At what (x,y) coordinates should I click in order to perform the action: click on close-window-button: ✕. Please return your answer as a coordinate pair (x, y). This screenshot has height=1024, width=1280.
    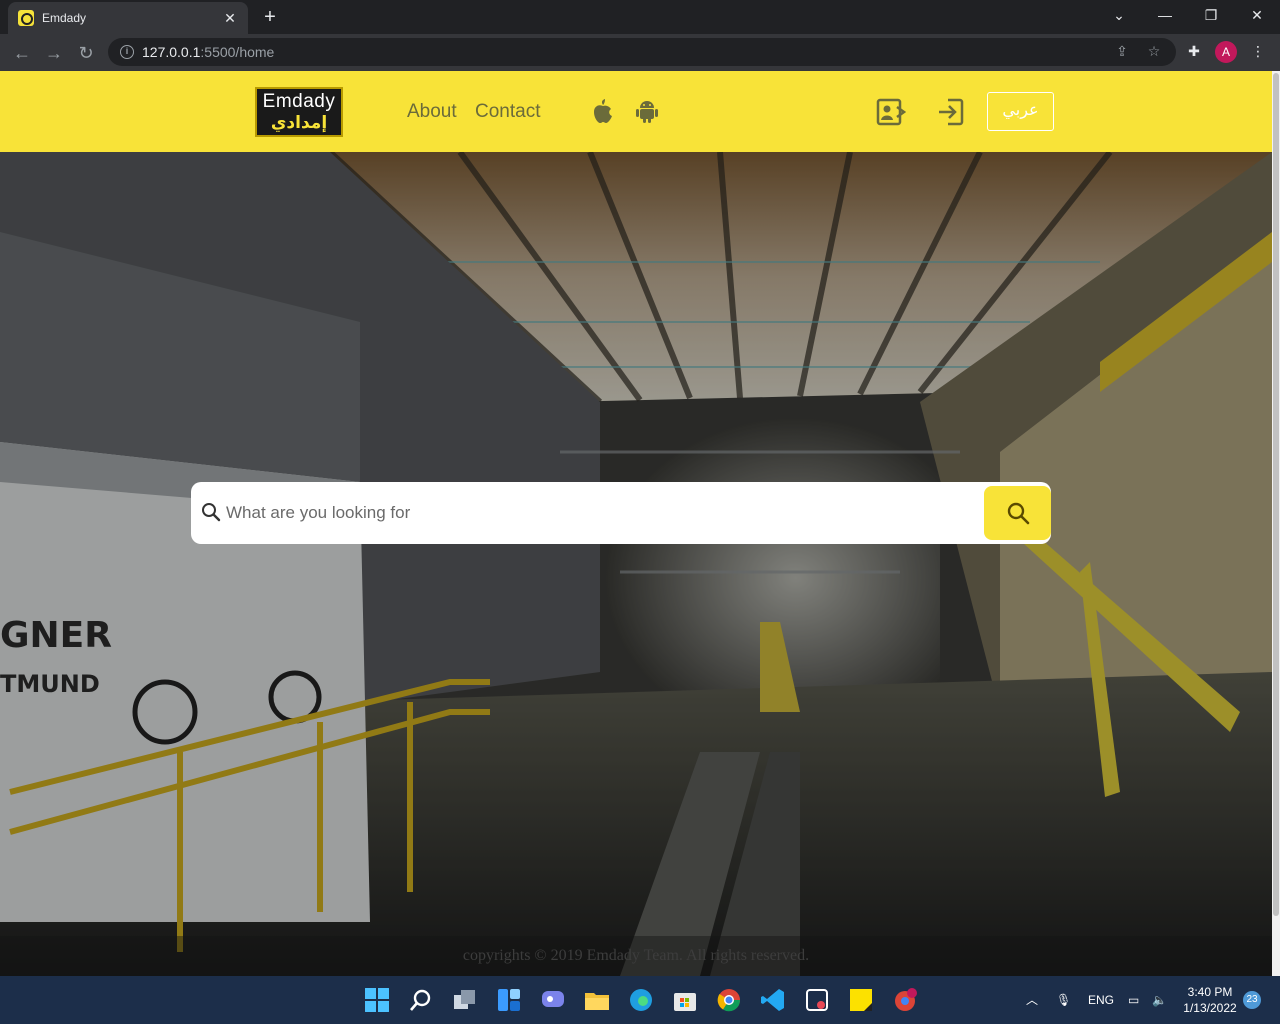
    Looking at the image, I should click on (1257, 15).